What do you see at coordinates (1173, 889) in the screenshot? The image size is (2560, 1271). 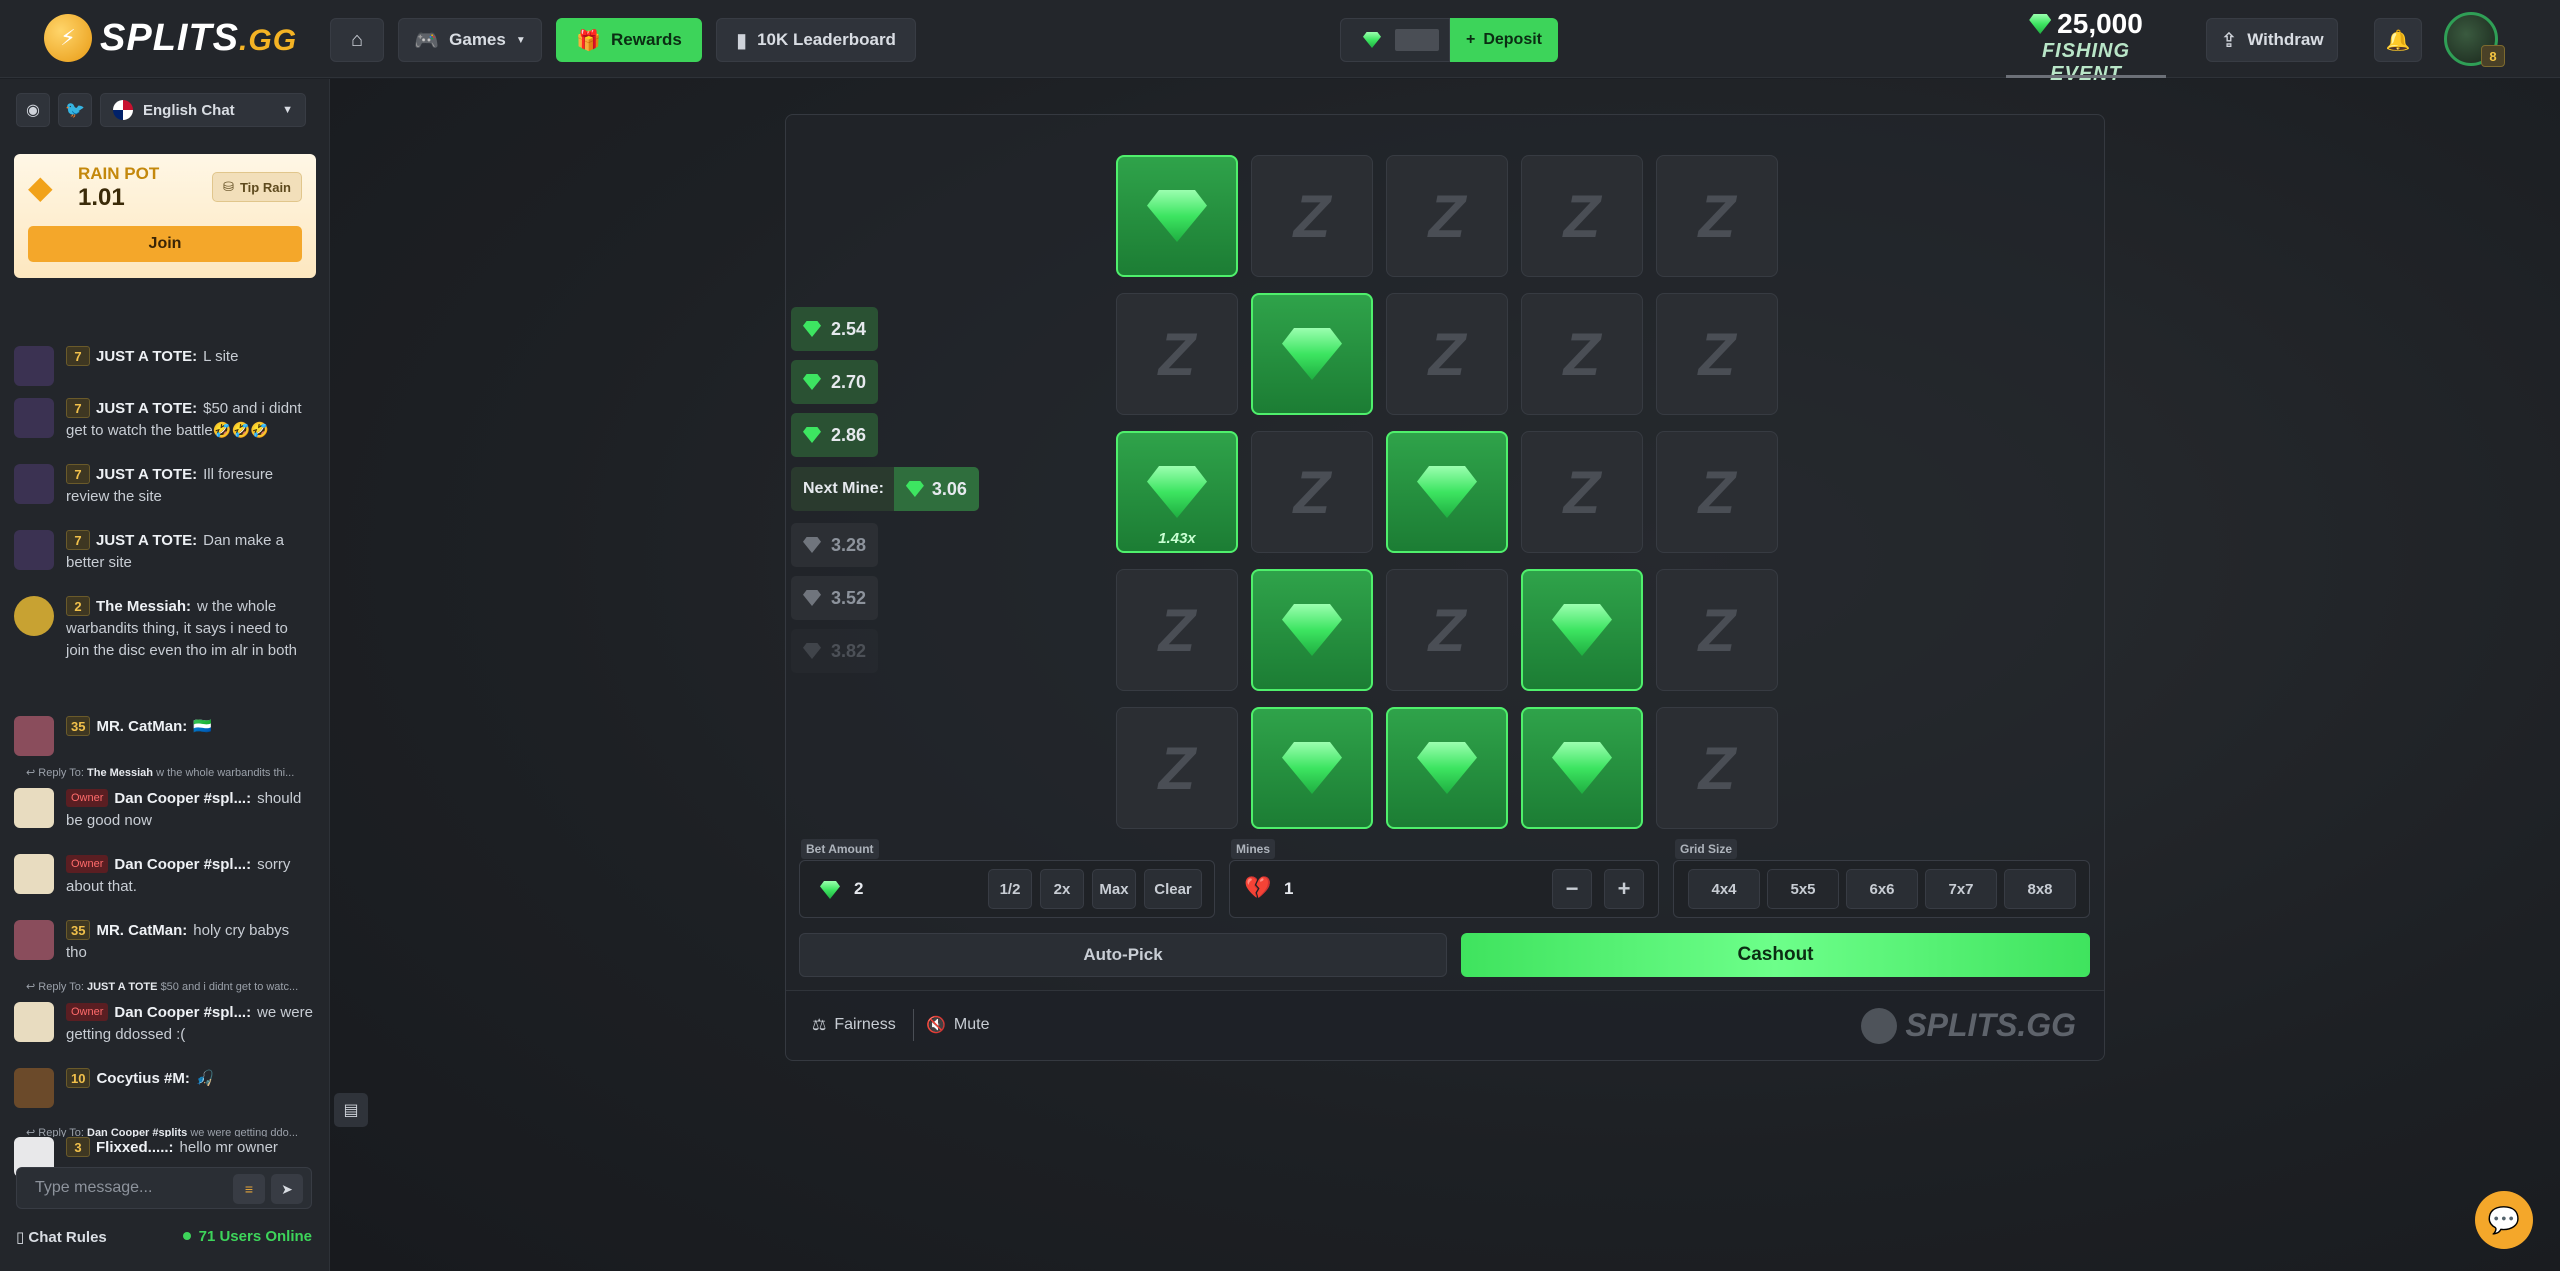 I see `clear-bet-button: Clear` at bounding box center [1173, 889].